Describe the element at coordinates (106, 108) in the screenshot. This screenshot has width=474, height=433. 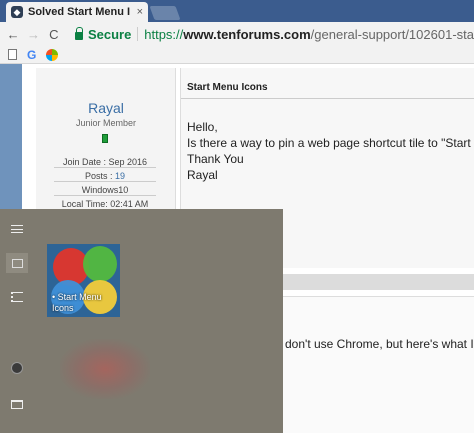
I see `username-link: Rayal` at that location.